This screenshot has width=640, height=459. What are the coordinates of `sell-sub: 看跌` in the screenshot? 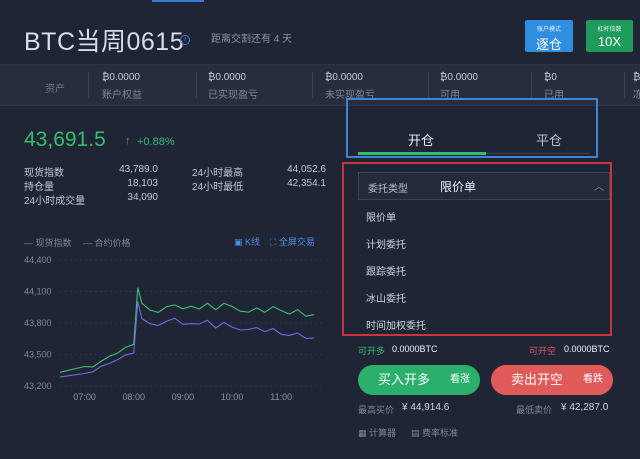 It's located at (593, 379).